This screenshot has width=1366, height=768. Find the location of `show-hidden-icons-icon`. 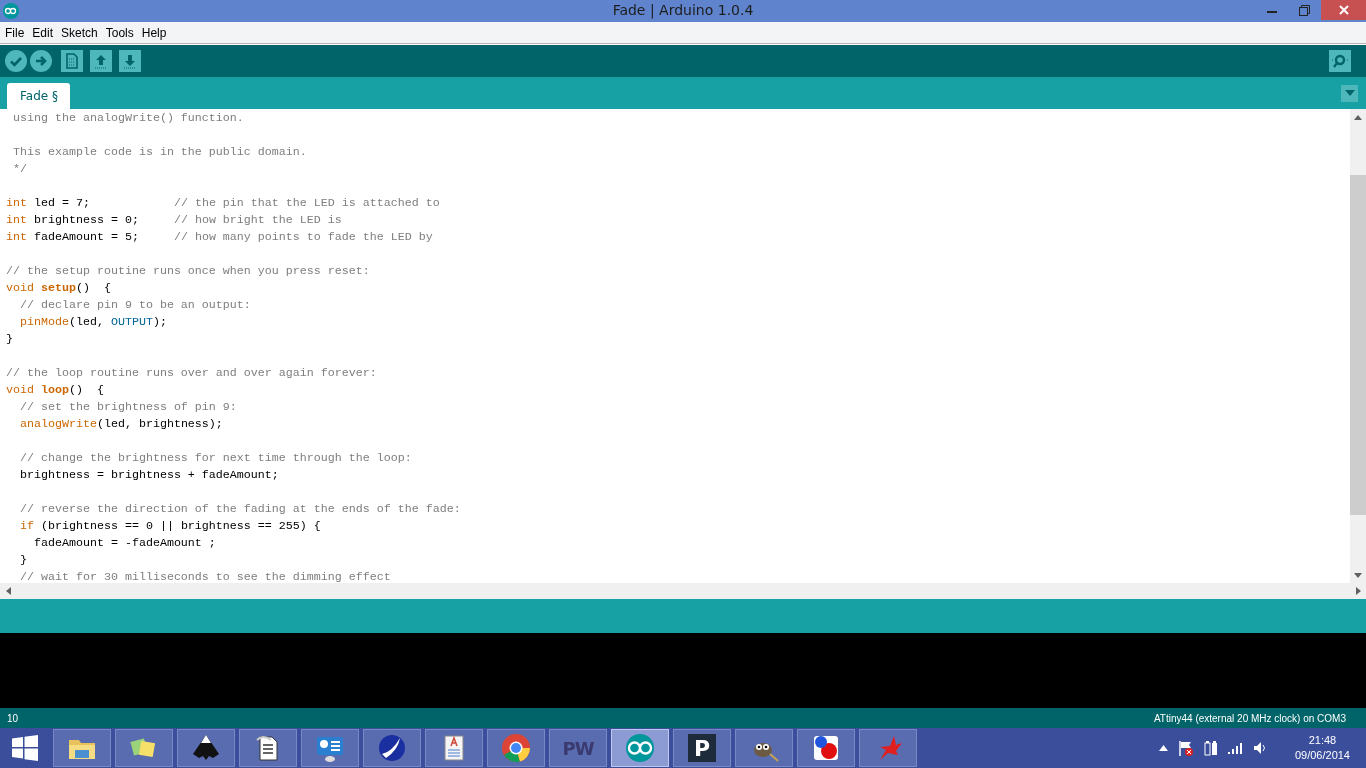

show-hidden-icons-icon is located at coordinates (1163, 748).